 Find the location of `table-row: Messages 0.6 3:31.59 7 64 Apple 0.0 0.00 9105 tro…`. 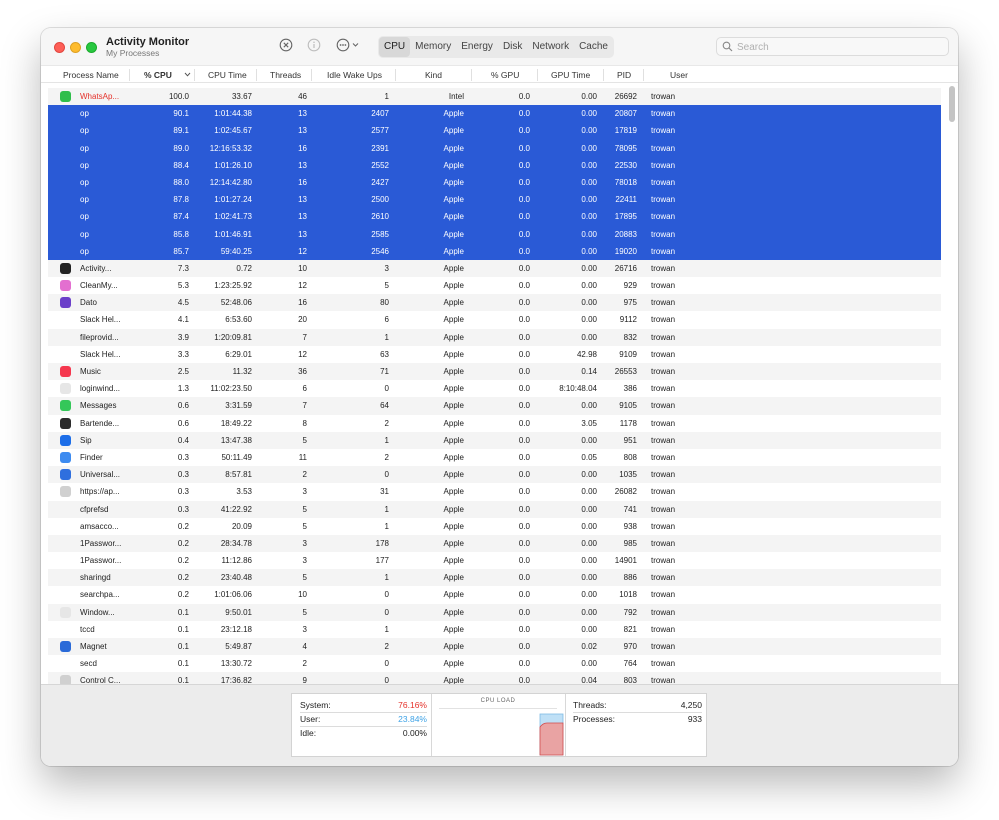

table-row: Messages 0.6 3:31.59 7 64 Apple 0.0 0.00 9105 tro… is located at coordinates (494, 406).